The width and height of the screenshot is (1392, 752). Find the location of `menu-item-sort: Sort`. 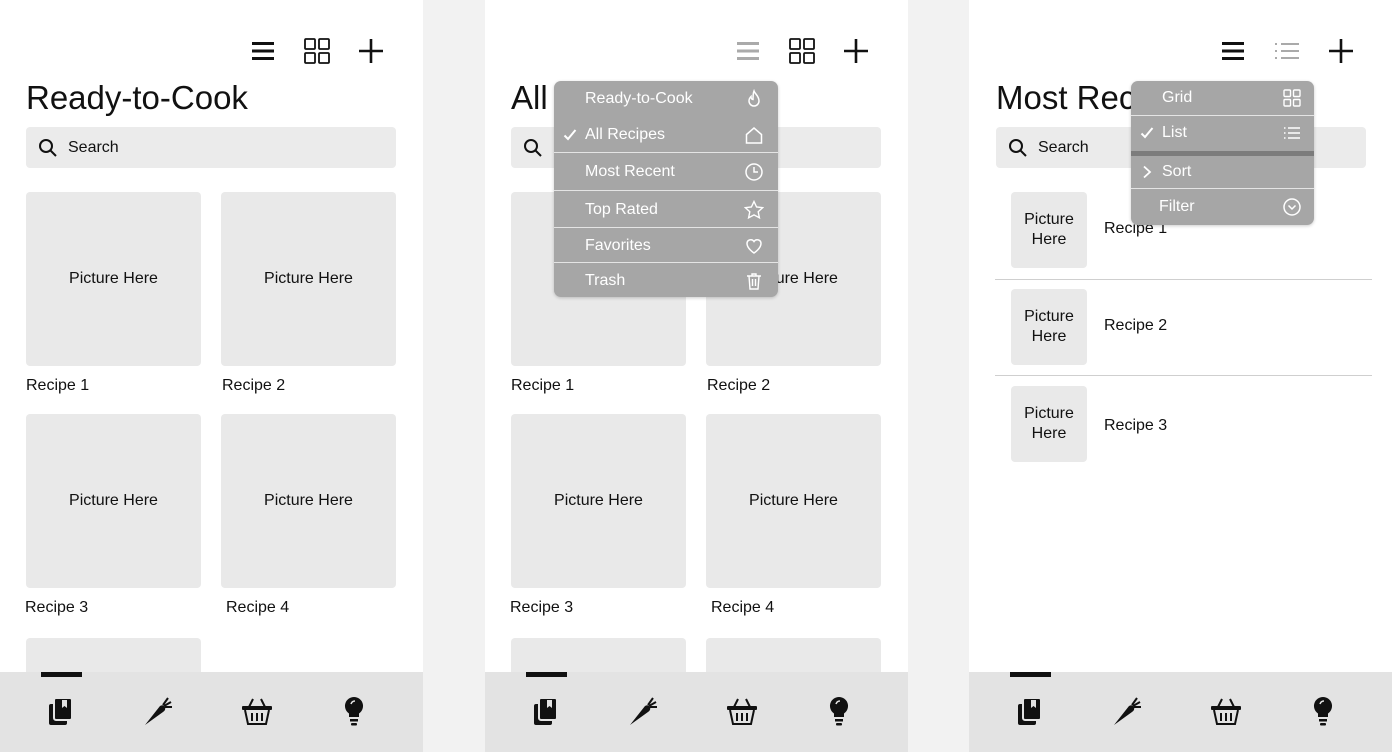

menu-item-sort: Sort is located at coordinates (1222, 172).